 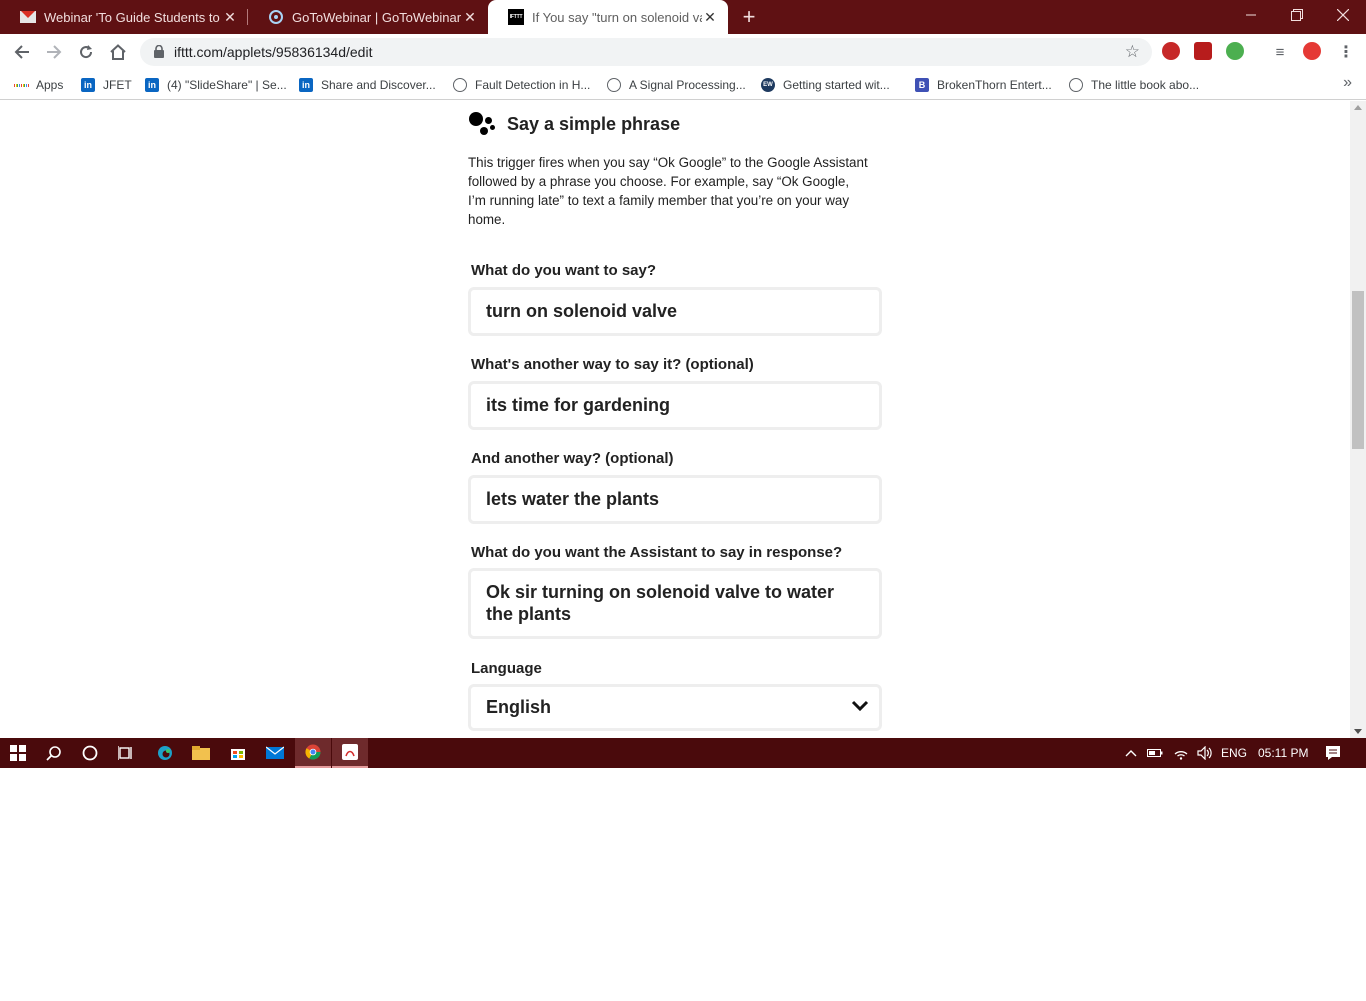 What do you see at coordinates (313, 753) in the screenshot?
I see `chrome-taskbar-icon` at bounding box center [313, 753].